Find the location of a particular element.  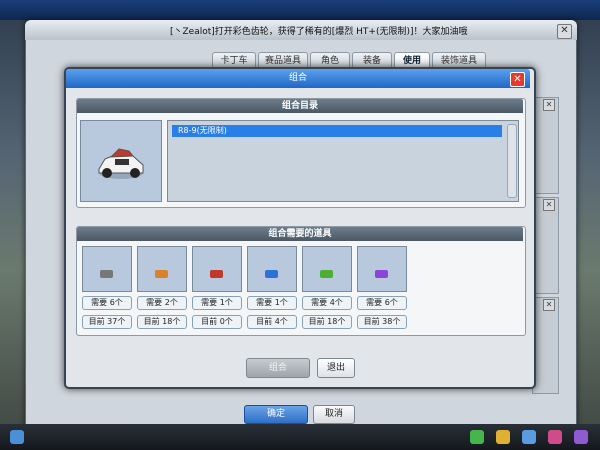

catalog-header: 组合目录 is located at coordinates (300, 106).